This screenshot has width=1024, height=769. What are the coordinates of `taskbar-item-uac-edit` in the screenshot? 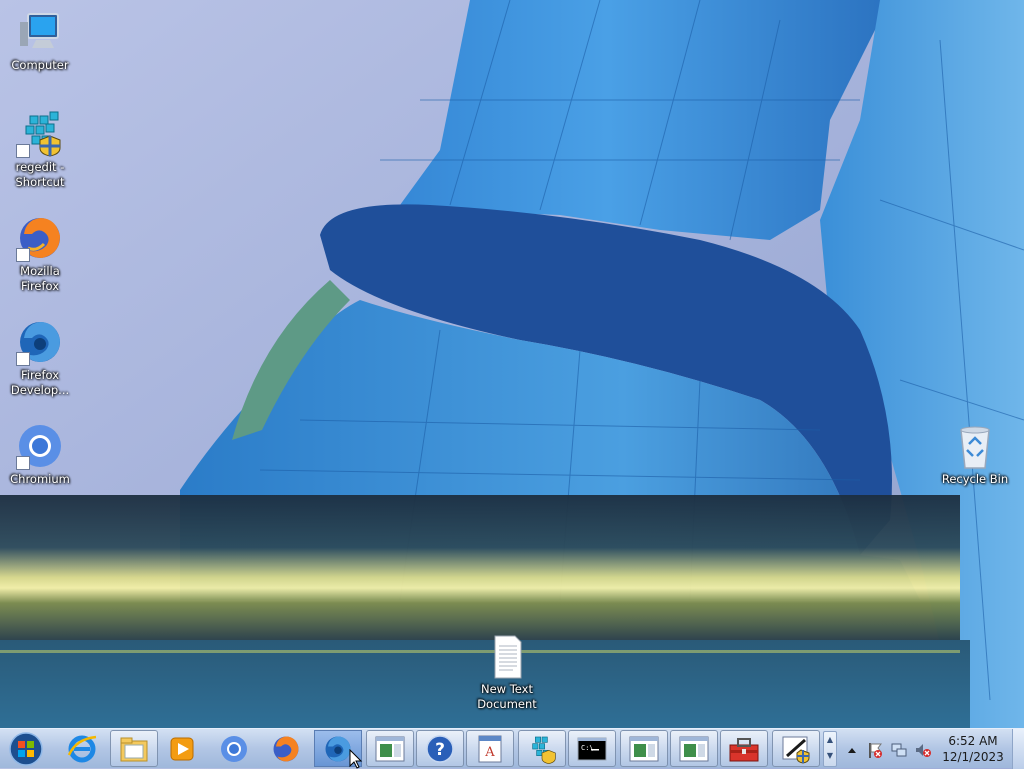 It's located at (796, 748).